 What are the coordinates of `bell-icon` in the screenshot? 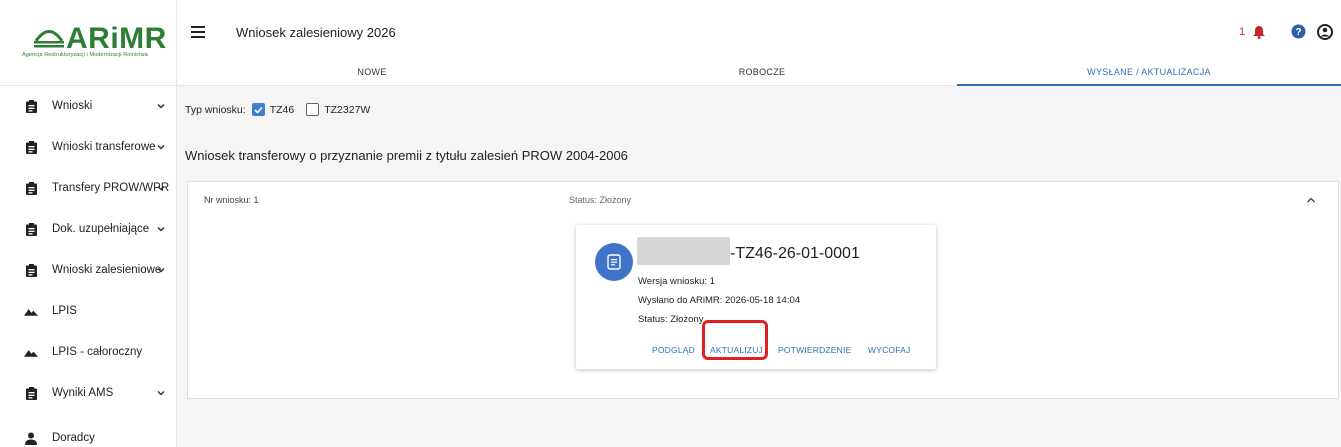 It's located at (1259, 32).